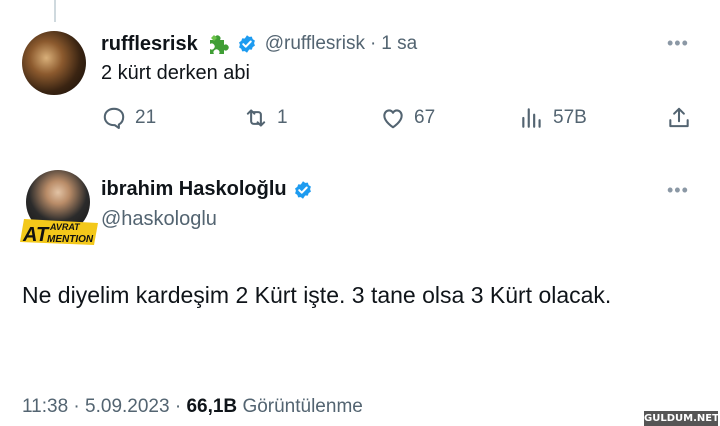 The width and height of the screenshot is (720, 426). Describe the element at coordinates (149, 44) in the screenshot. I see `author-name: rufflesrisk` at that location.